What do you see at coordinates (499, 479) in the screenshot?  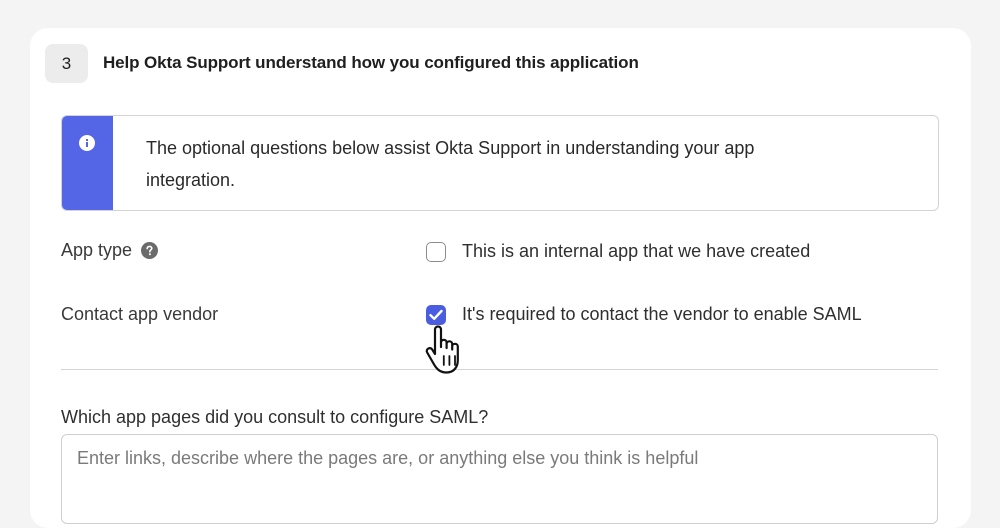 I see `saml-pages-textarea` at bounding box center [499, 479].